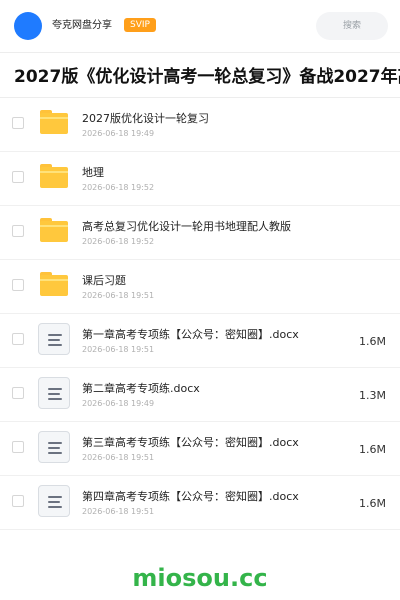  I want to click on file-name: 第一章高考专项练【公众号：密知圈】.docx, so click(190, 334).